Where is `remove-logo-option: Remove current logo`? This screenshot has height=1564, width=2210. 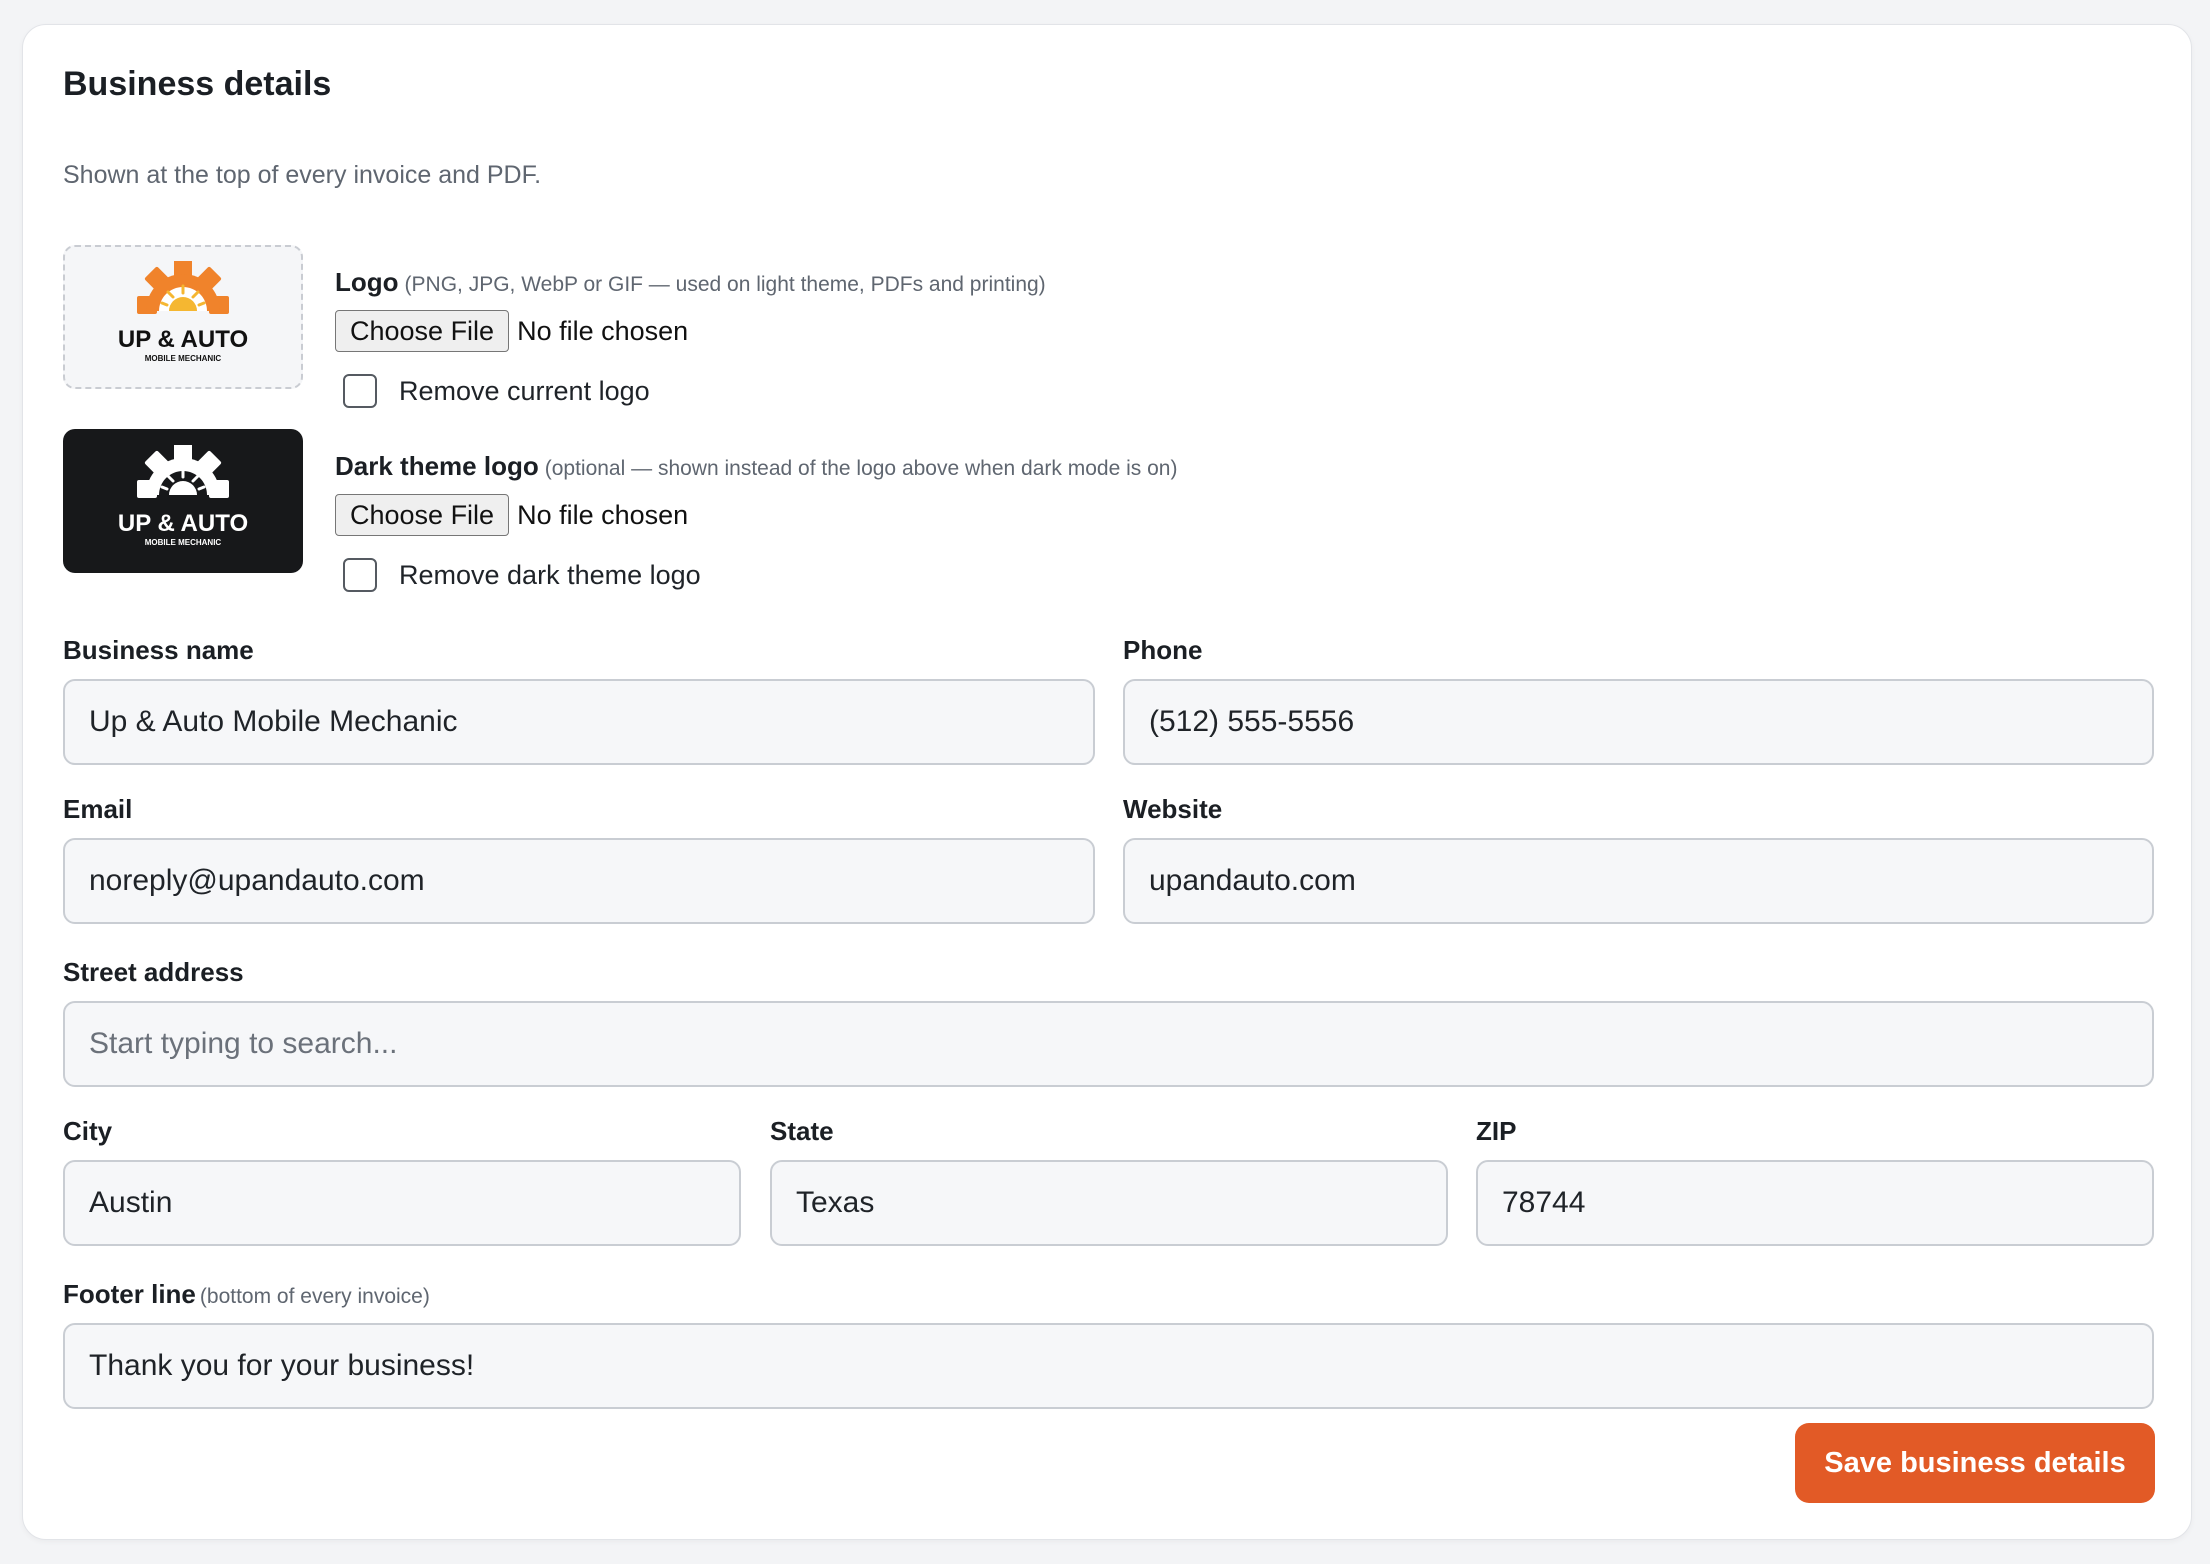
remove-logo-option: Remove current logo is located at coordinates (690, 391).